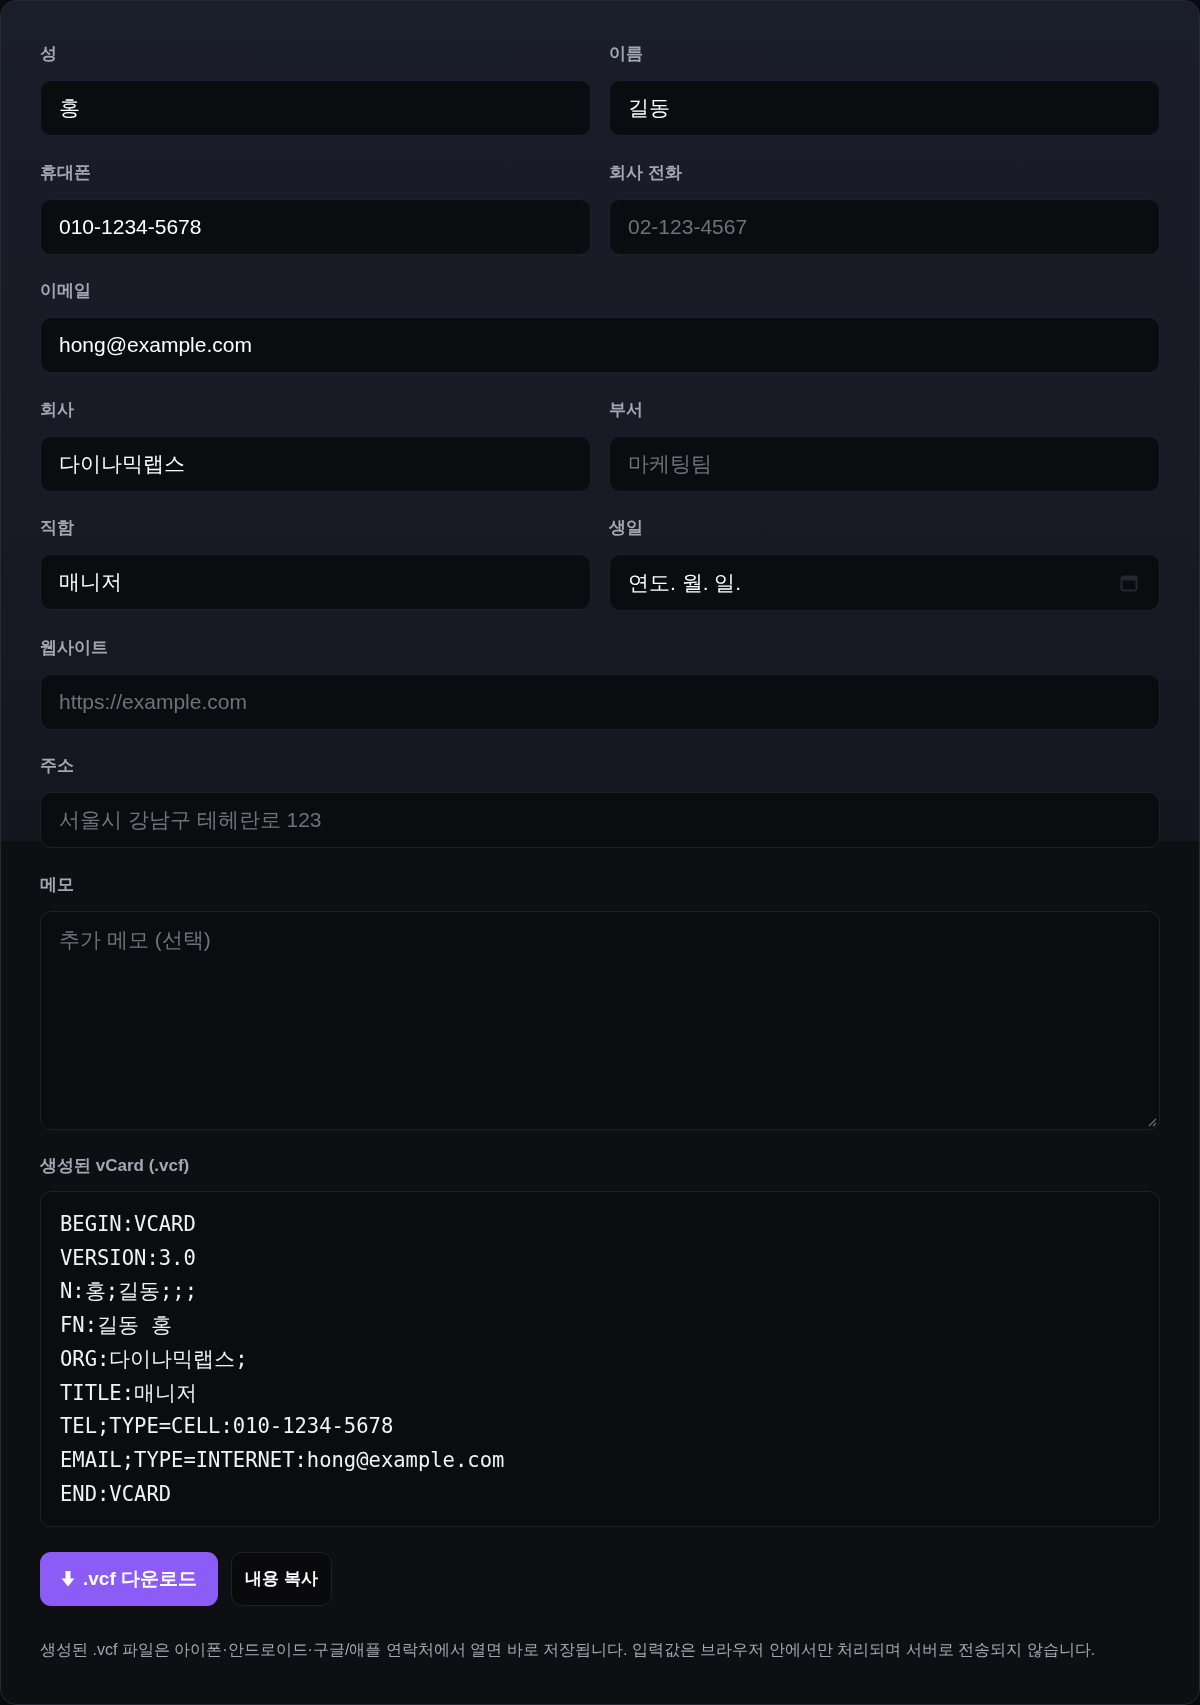  I want to click on text-field: https://example.com, so click(600, 701).